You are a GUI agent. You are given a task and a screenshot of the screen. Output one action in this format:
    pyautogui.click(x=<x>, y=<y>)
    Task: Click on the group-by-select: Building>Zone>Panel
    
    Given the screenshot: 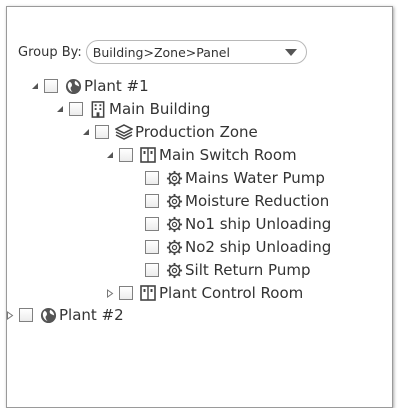 What is the action you would take?
    pyautogui.click(x=196, y=52)
    